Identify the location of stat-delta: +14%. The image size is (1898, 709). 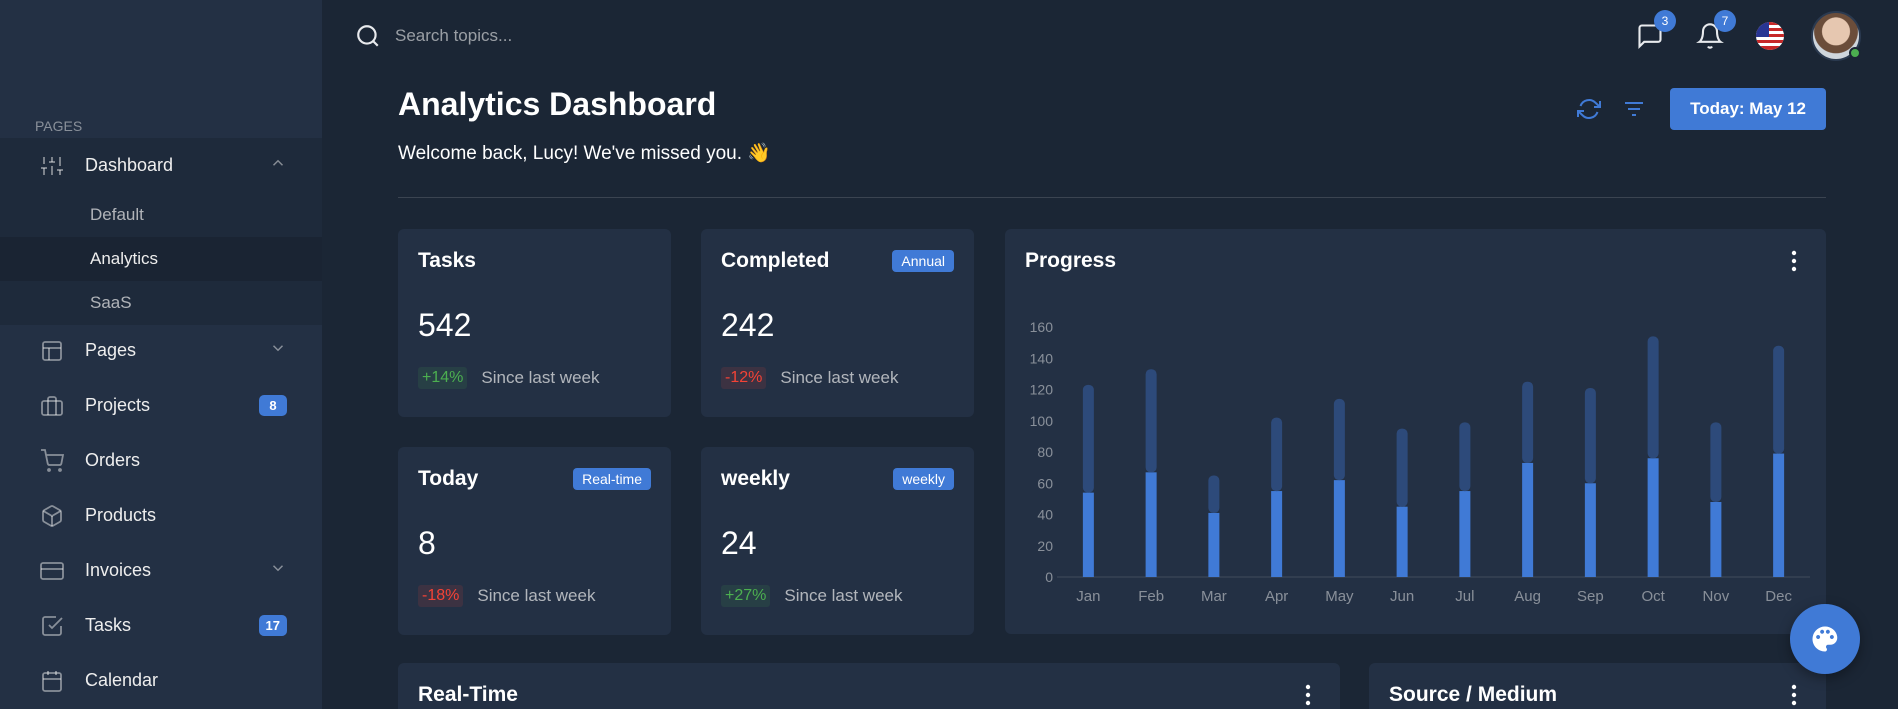
(443, 378).